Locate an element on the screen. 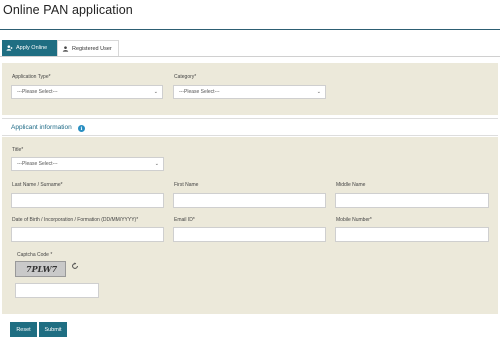 Image resolution: width=500 pixels, height=340 pixels. refresh-icon is located at coordinates (75, 266).